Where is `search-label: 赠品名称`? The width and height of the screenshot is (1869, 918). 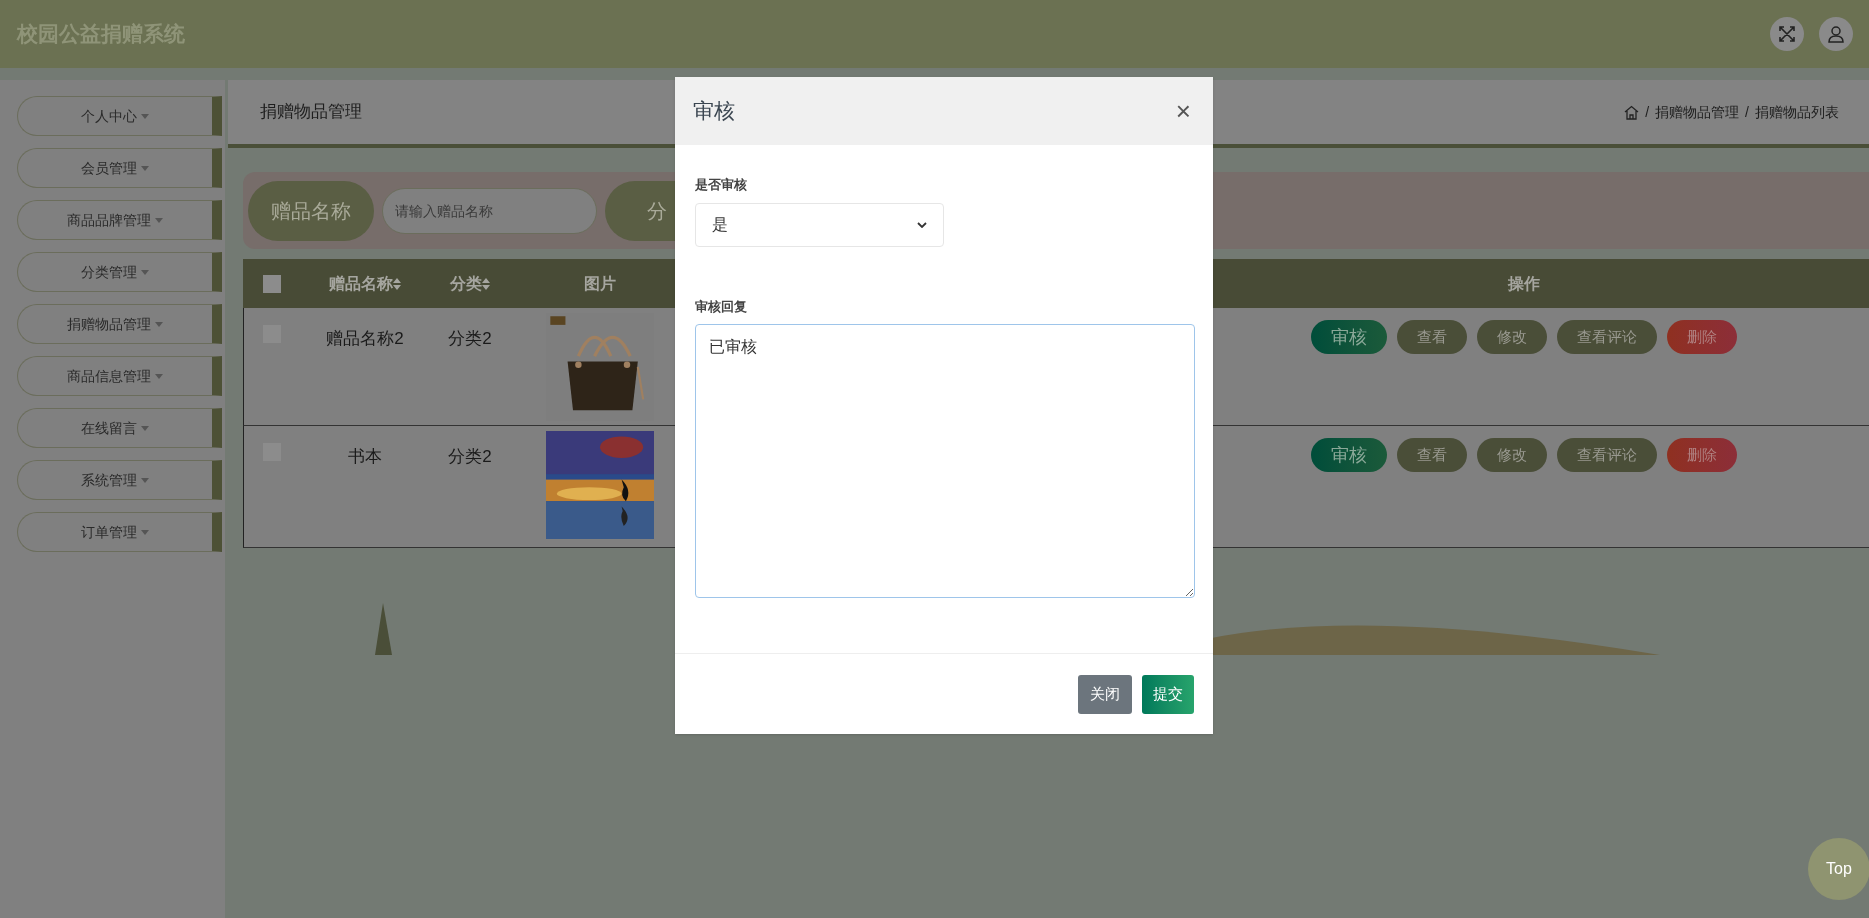 search-label: 赠品名称 is located at coordinates (311, 210).